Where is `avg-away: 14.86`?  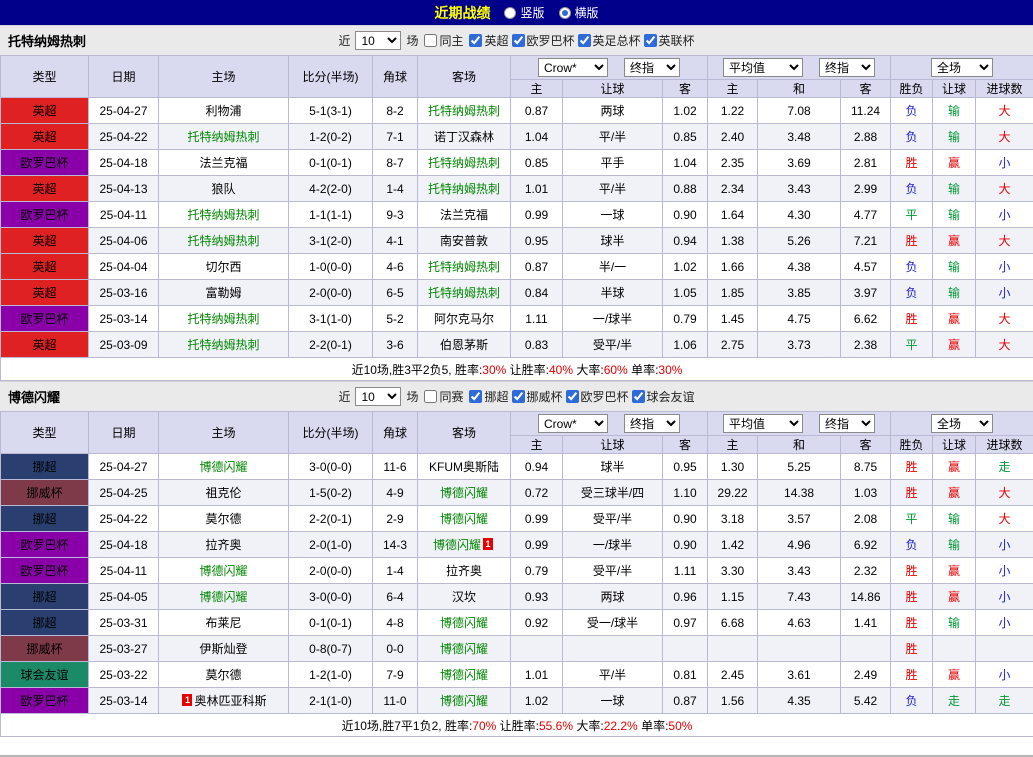
avg-away: 14.86 is located at coordinates (866, 597).